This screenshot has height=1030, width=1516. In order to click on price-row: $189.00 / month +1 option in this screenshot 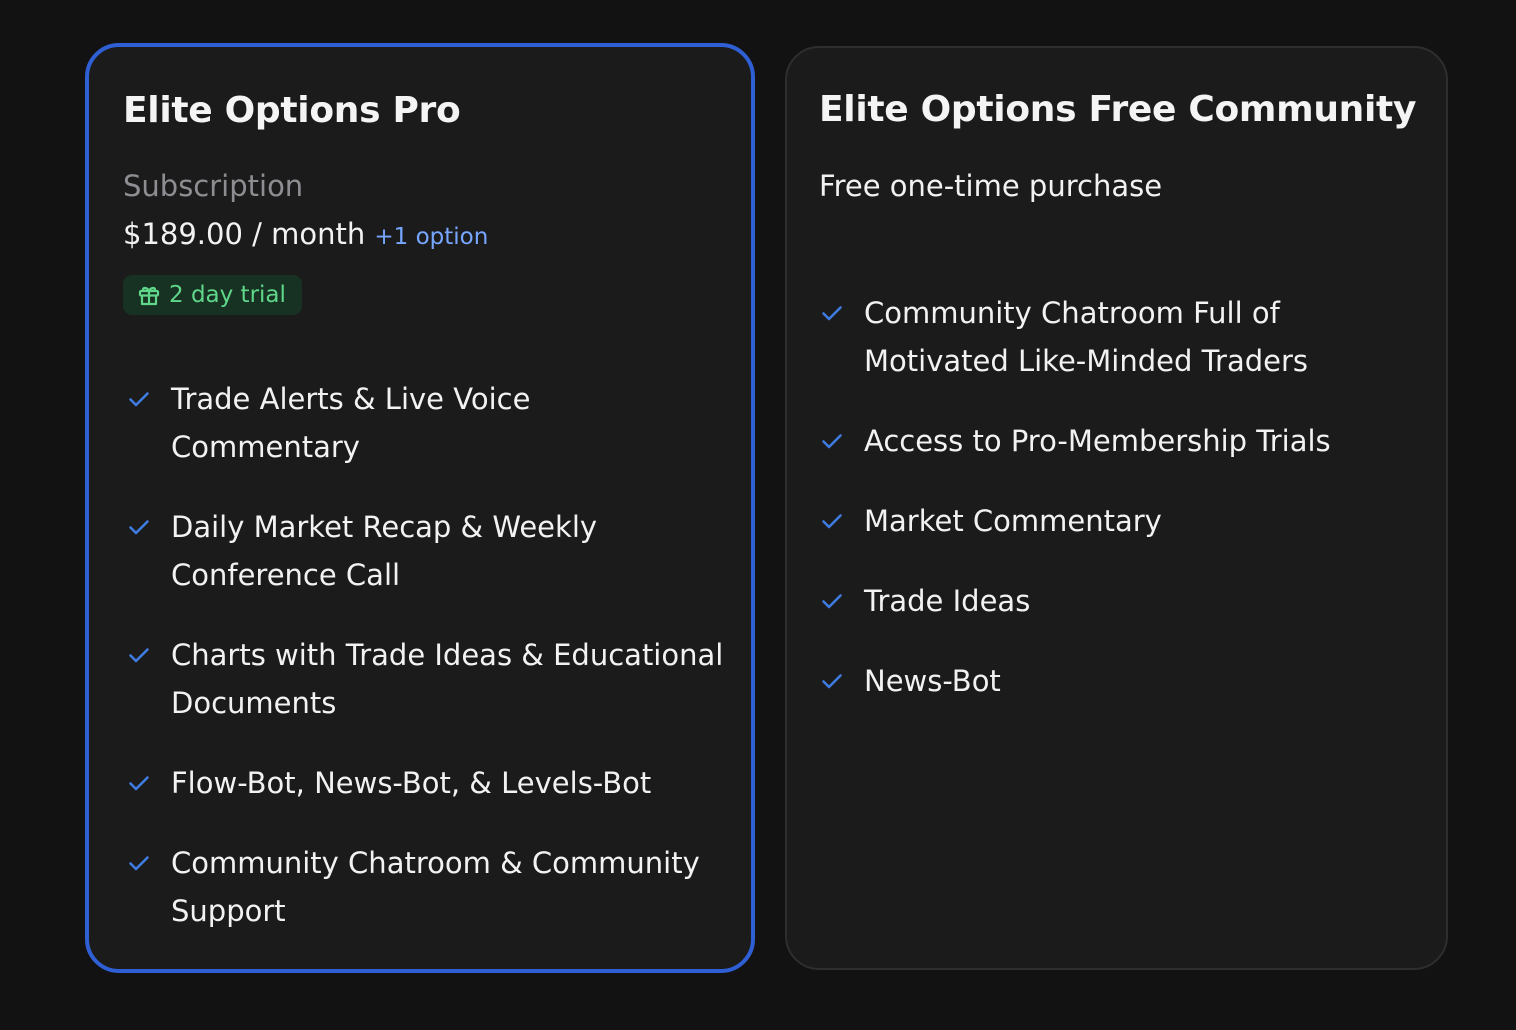, I will do `click(305, 234)`.